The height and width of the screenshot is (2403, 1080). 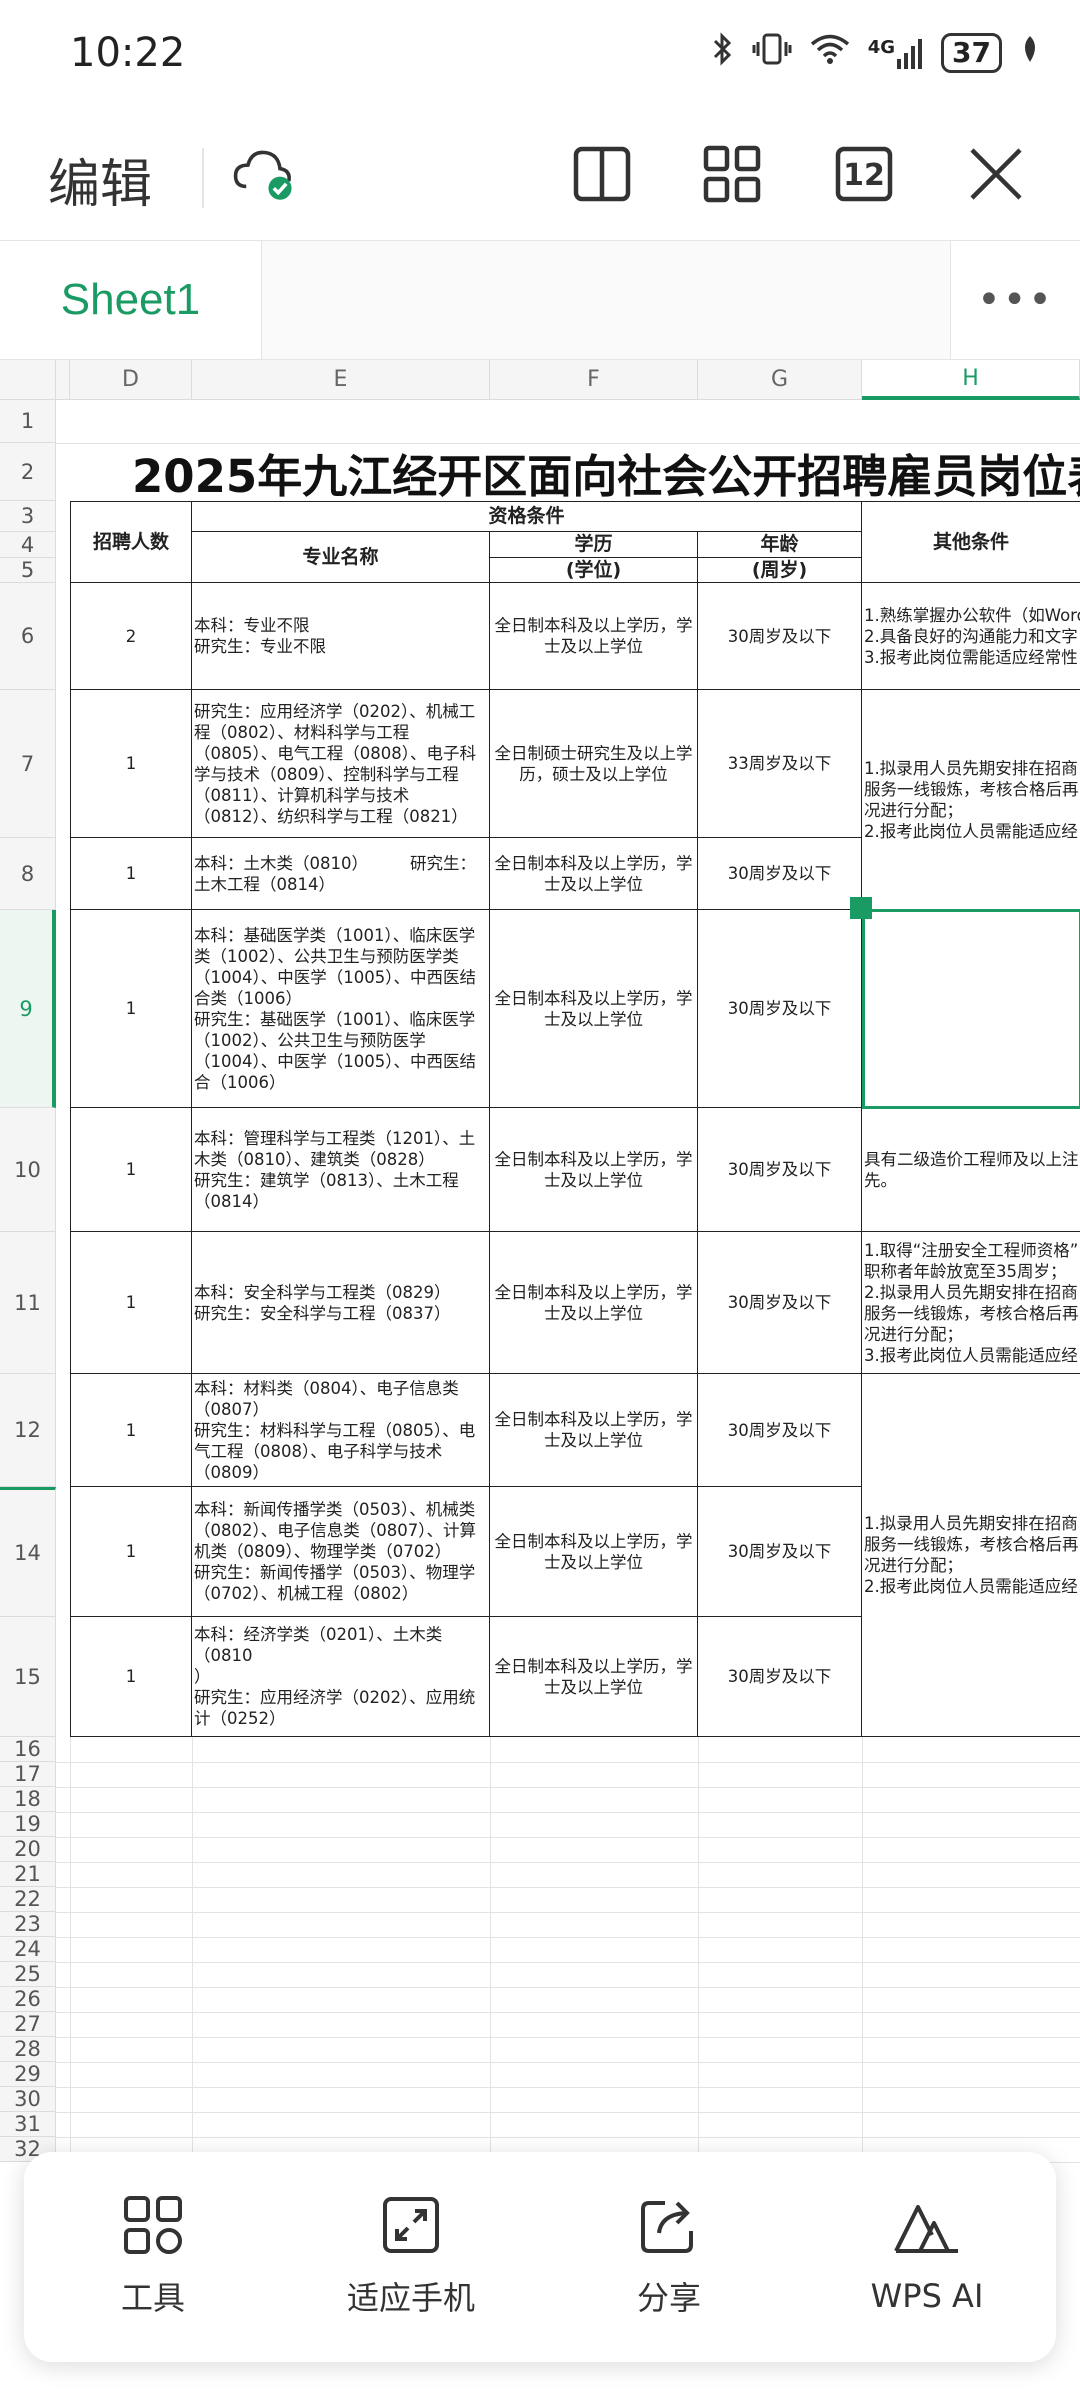 I want to click on header-other: 其他条件, so click(x=971, y=542).